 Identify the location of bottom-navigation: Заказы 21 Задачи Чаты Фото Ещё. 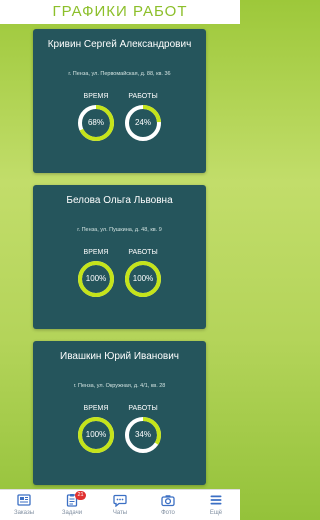
(120, 504).